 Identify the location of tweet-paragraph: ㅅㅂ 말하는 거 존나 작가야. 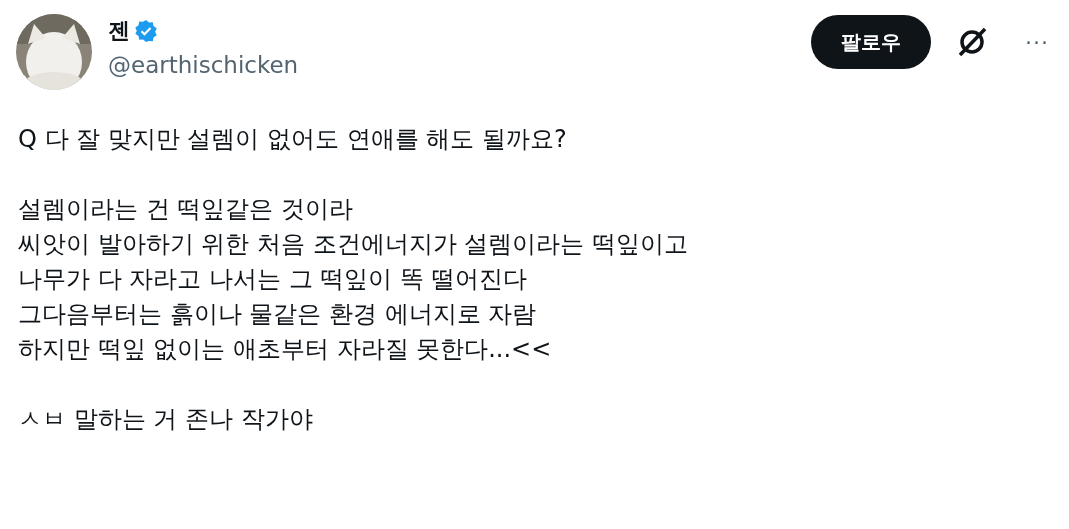
(166, 419).